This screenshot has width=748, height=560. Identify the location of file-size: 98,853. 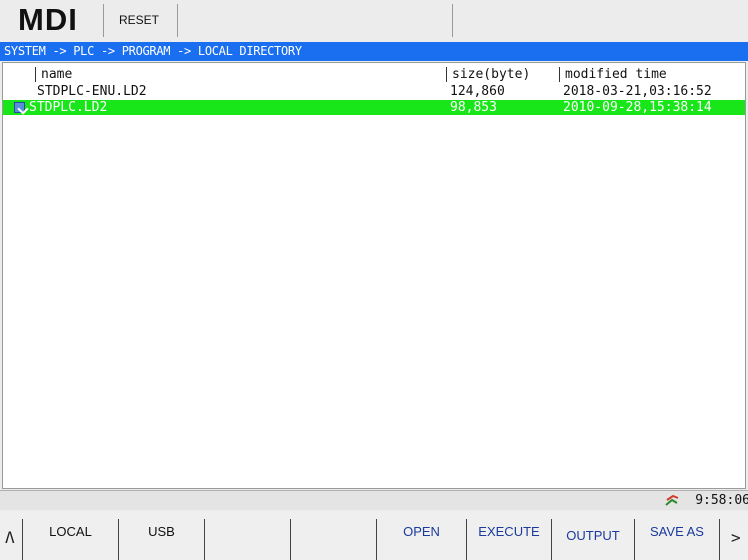
(473, 107).